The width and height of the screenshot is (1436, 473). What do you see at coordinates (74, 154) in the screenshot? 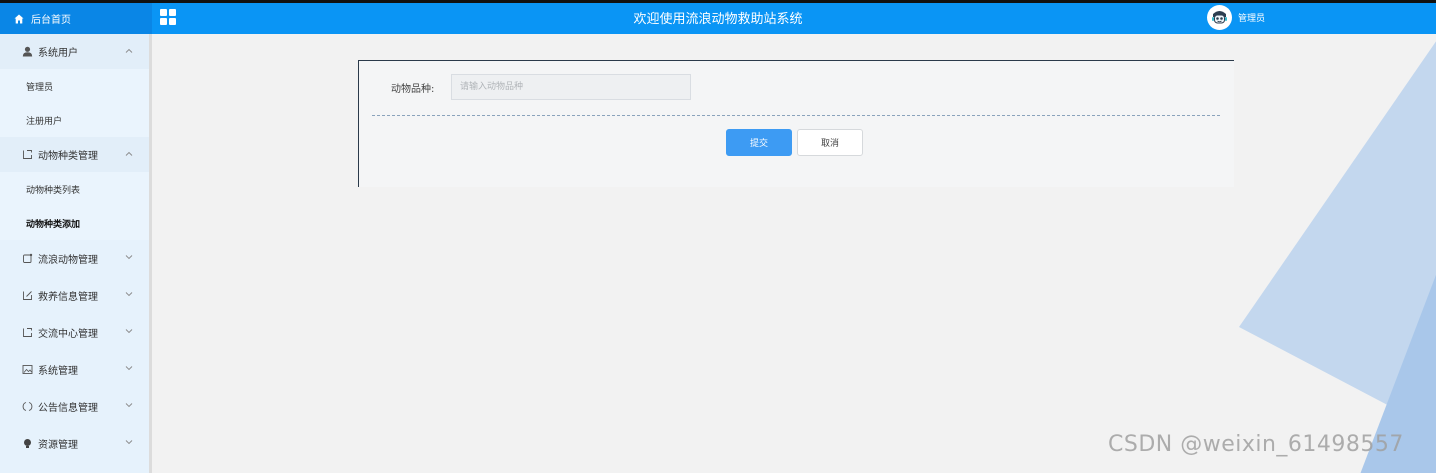
I see `sidebar-group-animal-category: 动物种类管理` at bounding box center [74, 154].